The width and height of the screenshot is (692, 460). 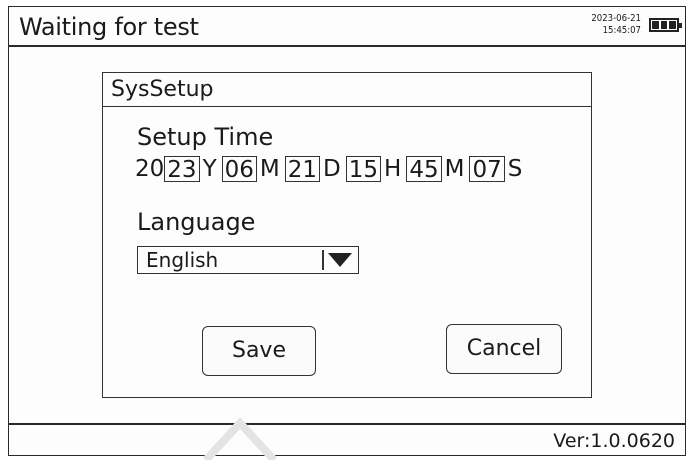 I want to click on second-field: 07, so click(x=487, y=169).